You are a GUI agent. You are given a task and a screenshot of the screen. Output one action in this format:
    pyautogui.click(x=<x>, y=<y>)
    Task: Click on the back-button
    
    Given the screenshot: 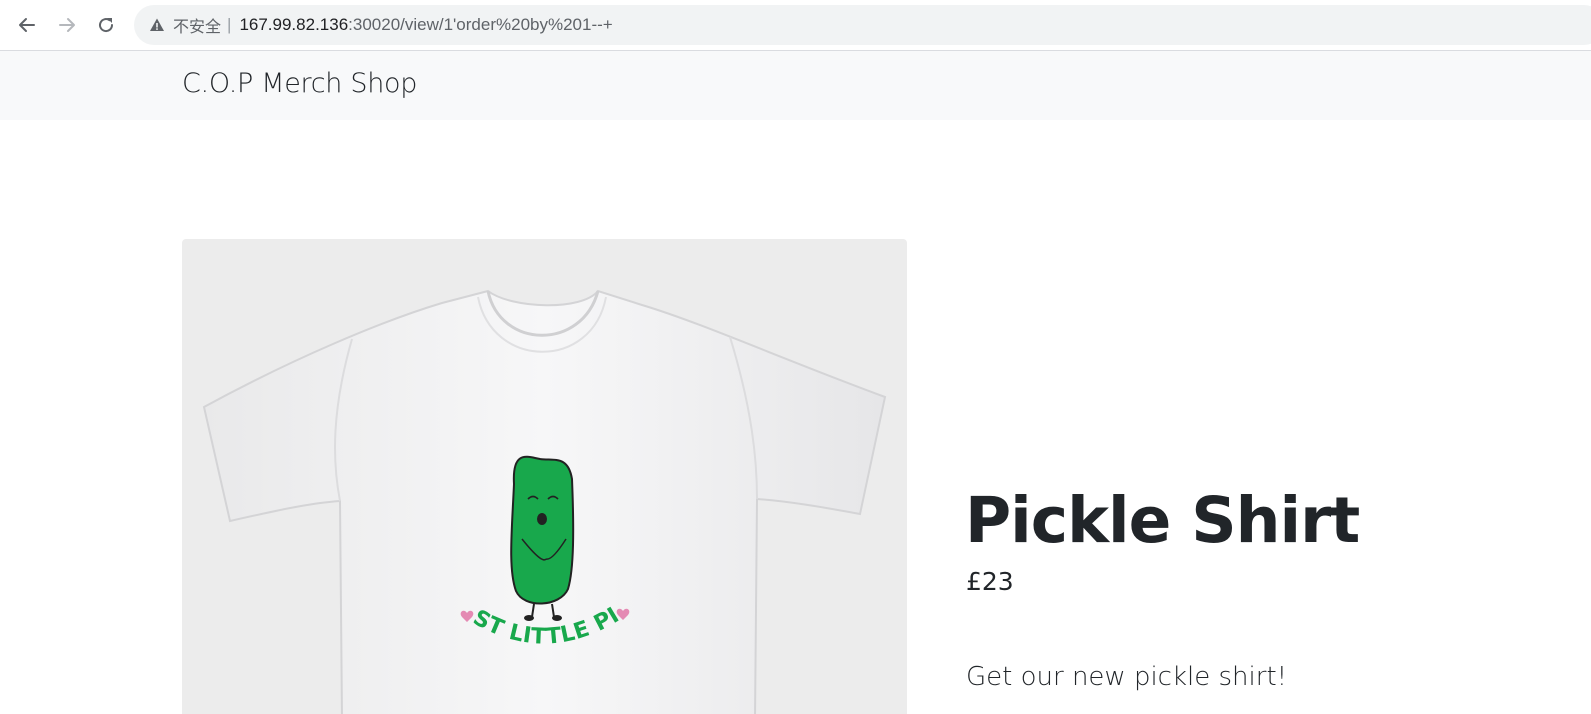 What is the action you would take?
    pyautogui.click(x=27, y=25)
    